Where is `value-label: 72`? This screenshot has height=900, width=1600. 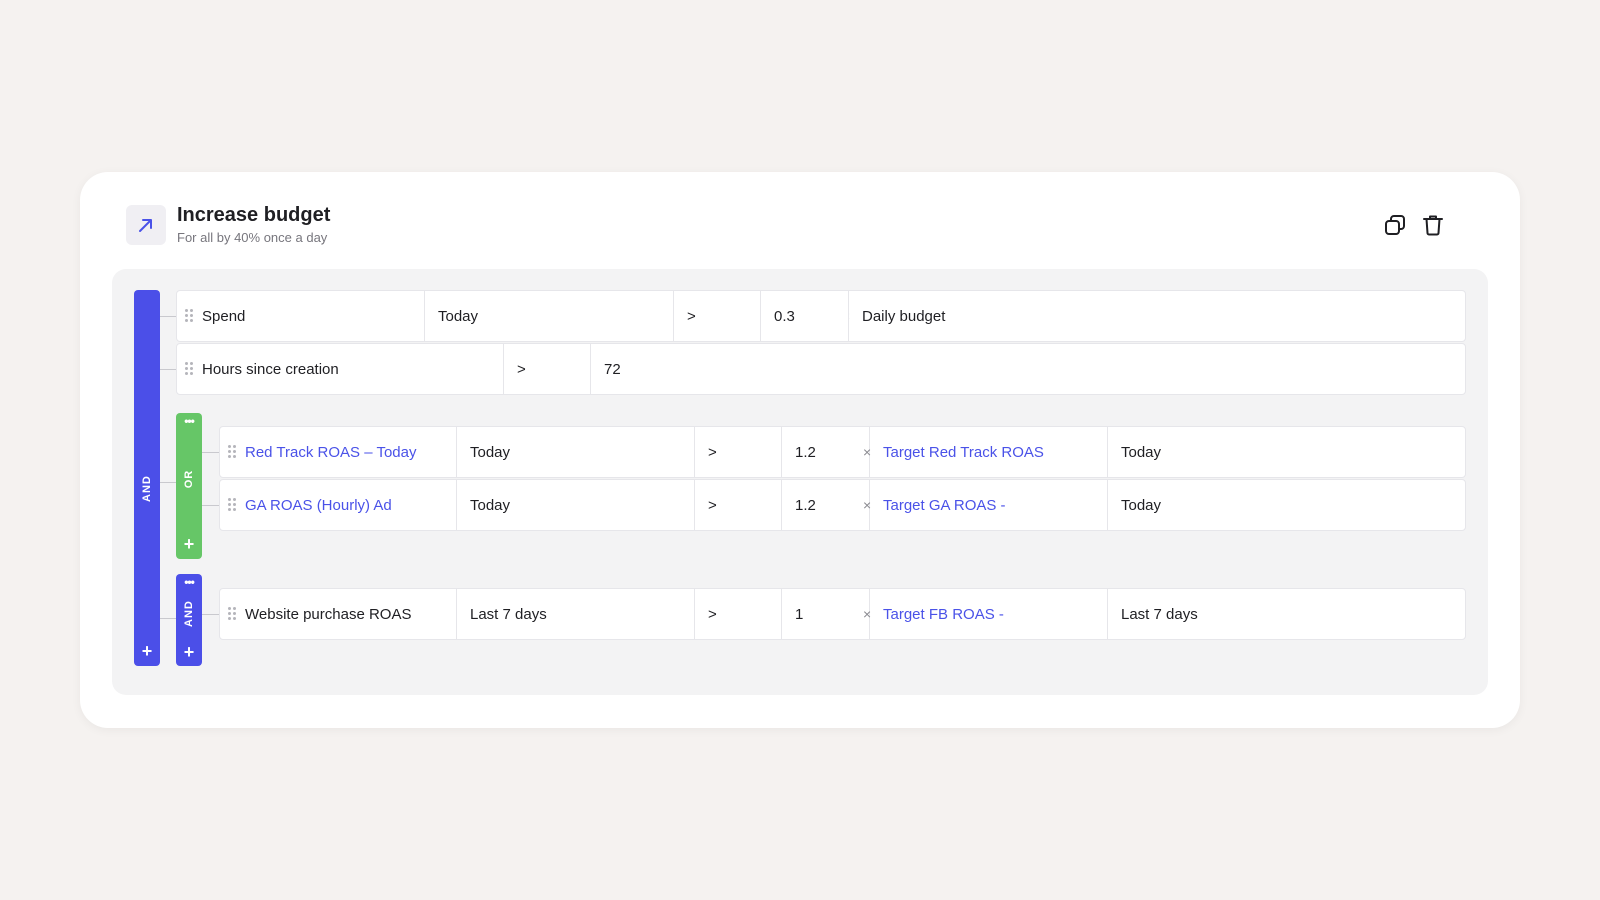
value-label: 72 is located at coordinates (612, 369).